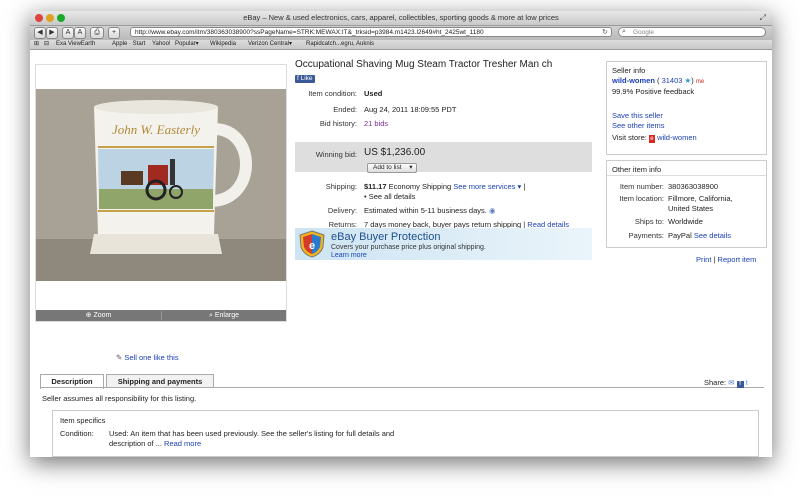 The image size is (800, 498). What do you see at coordinates (224, 315) in the screenshot?
I see `enlarge-button: ⌕ Enlarge` at bounding box center [224, 315].